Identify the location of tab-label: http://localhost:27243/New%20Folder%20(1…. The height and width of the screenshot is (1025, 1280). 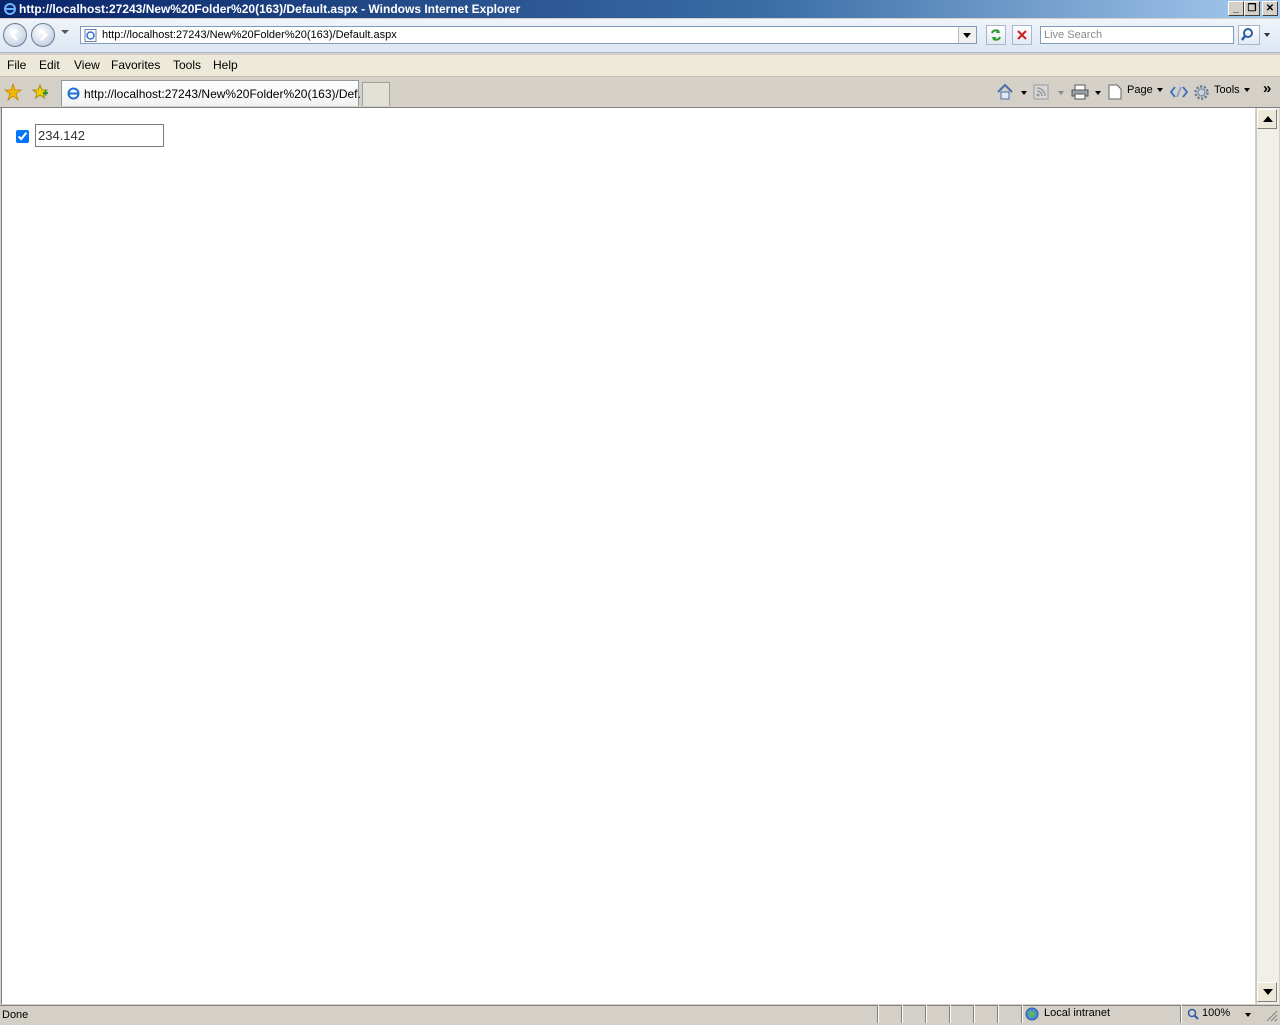
(226, 94).